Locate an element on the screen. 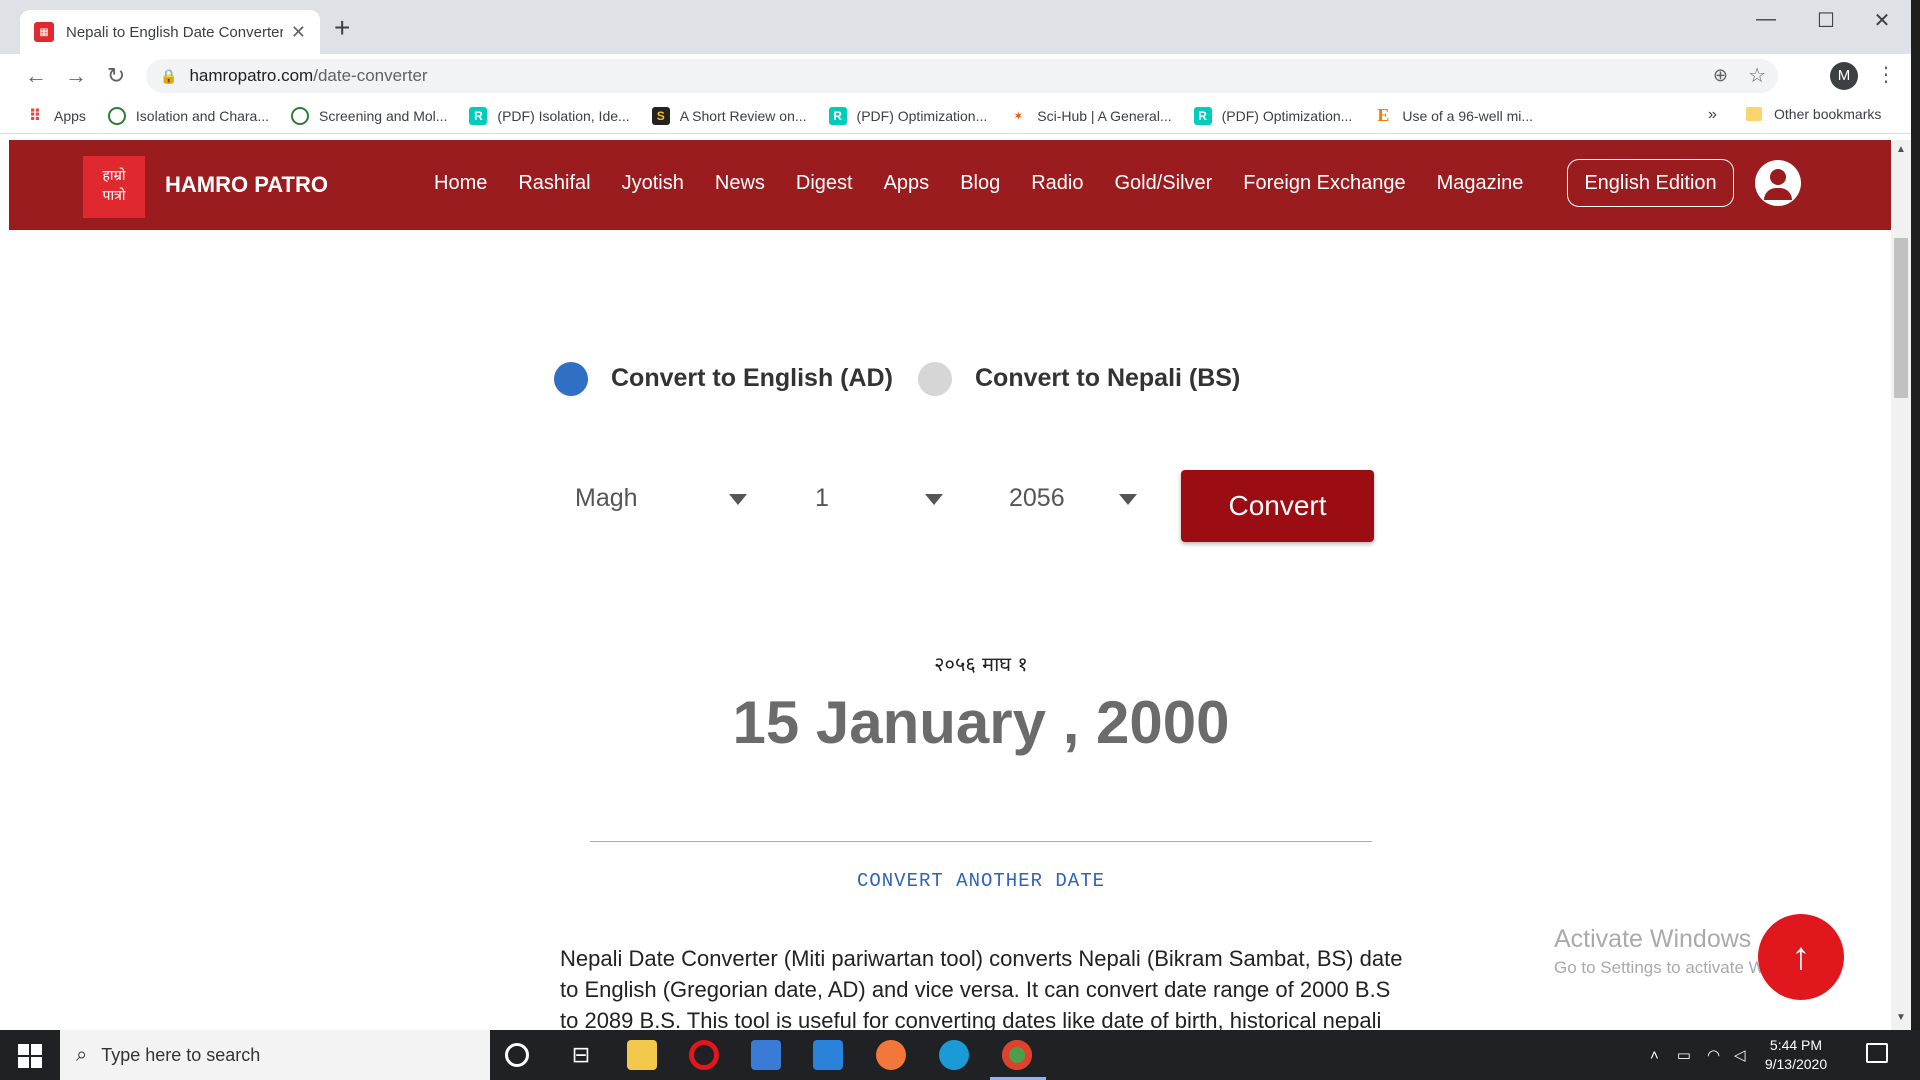 The image size is (1920, 1080). taskbar-search-box: ⌕ Type here to search is located at coordinates (275, 1055).